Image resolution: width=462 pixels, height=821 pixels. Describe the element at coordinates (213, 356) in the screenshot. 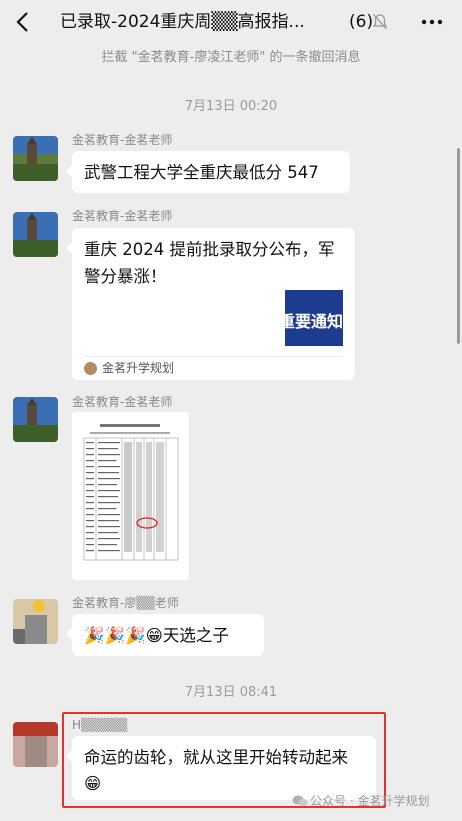

I see `card-divider` at that location.